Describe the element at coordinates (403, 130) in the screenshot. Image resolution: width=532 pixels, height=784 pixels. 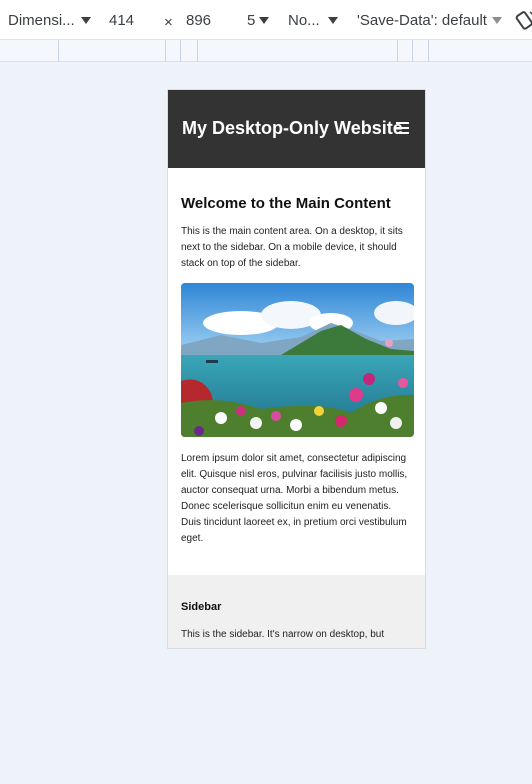
I see `hamburger-icon` at that location.